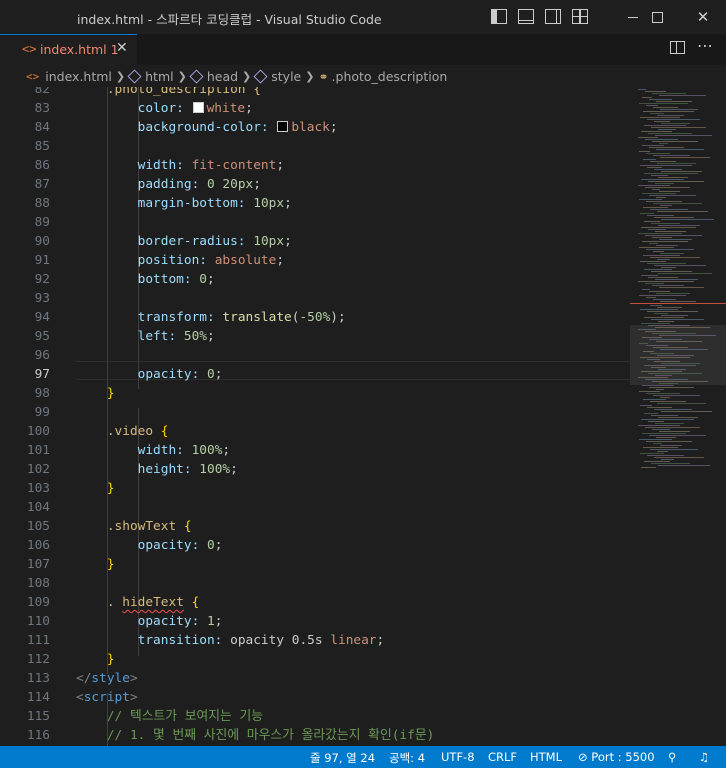 The height and width of the screenshot is (768, 726). What do you see at coordinates (705, 45) in the screenshot?
I see `more-actions-icon: ⋯` at bounding box center [705, 45].